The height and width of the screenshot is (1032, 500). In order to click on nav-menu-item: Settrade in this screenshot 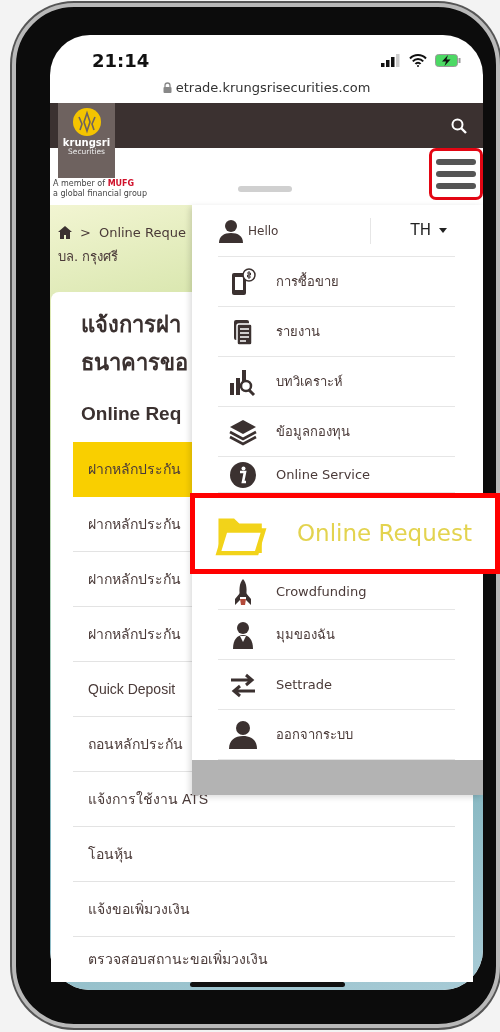, I will do `click(336, 685)`.